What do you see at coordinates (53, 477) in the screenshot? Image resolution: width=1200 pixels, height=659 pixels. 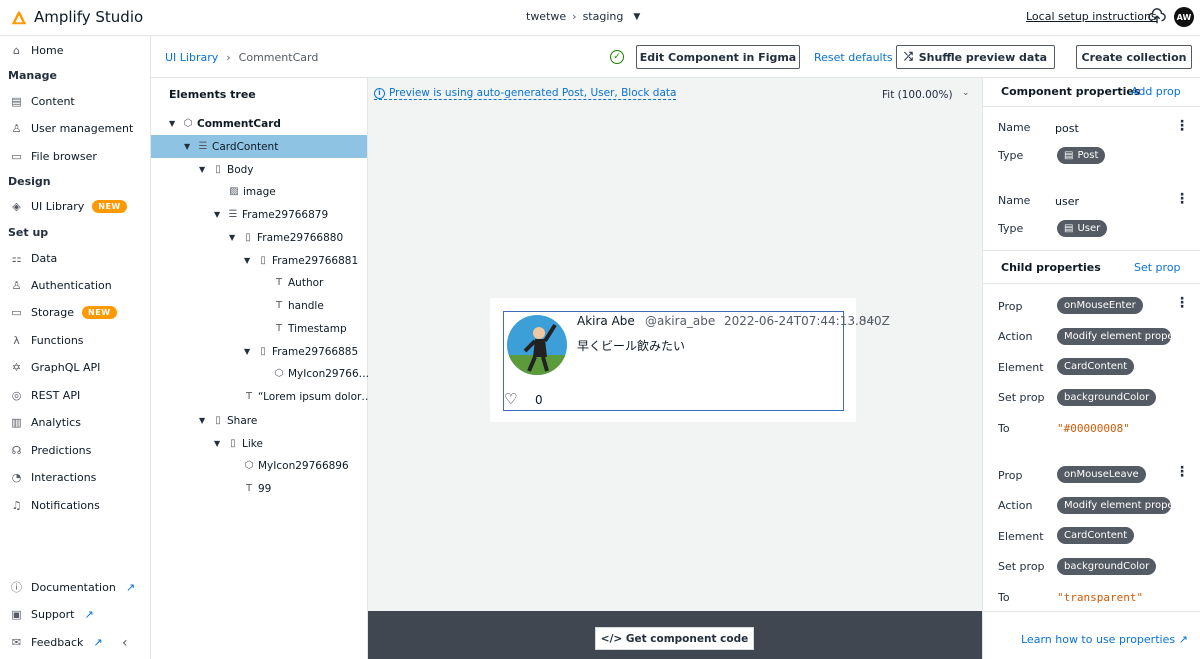 I see `sidebar-item-interactions: ◔ Interactions` at bounding box center [53, 477].